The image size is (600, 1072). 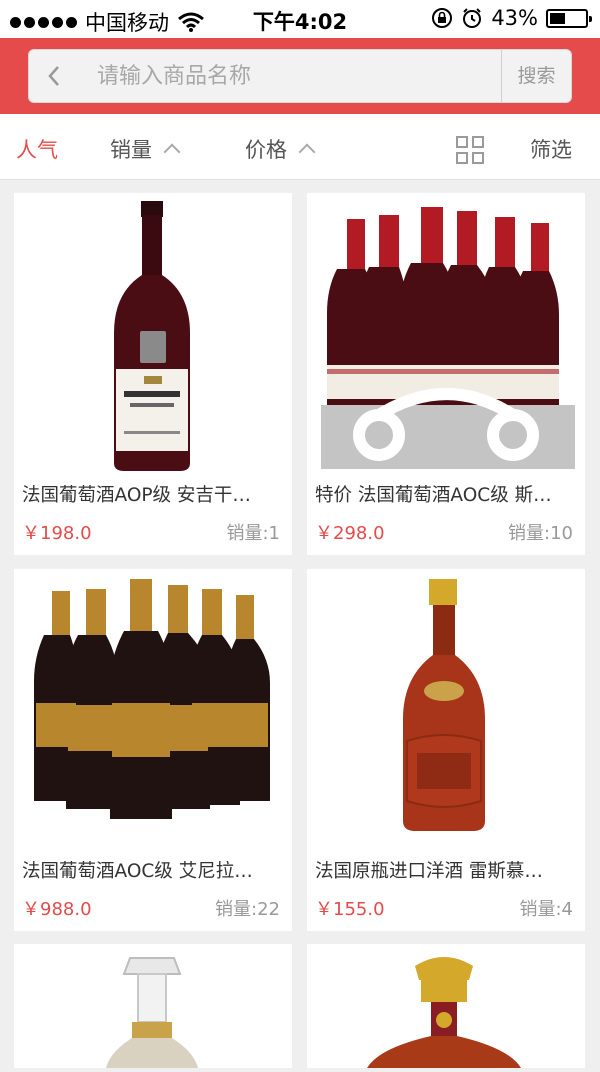 I want to click on sort-bar: 人气 销量 价格 筛选, so click(x=300, y=147).